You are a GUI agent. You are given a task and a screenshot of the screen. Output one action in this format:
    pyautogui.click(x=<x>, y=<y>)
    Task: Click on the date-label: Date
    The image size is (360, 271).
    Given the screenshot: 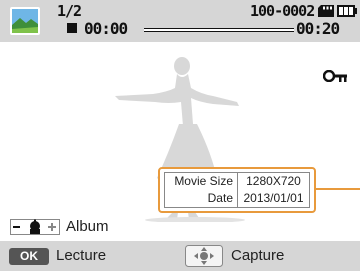 What is the action you would take?
    pyautogui.click(x=220, y=198)
    